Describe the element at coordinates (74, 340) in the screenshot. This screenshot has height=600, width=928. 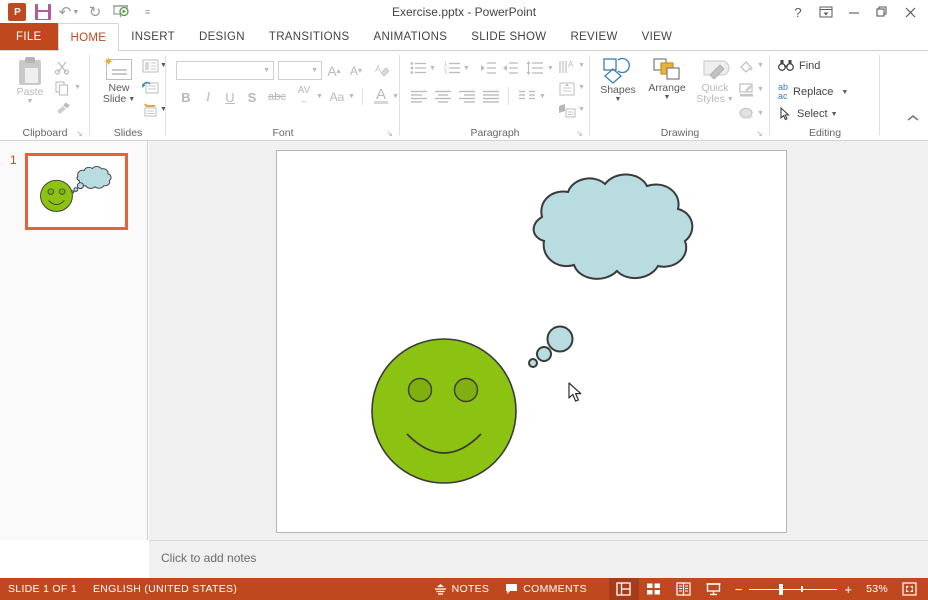
I see `slide-thumbnail-pane: 1` at that location.